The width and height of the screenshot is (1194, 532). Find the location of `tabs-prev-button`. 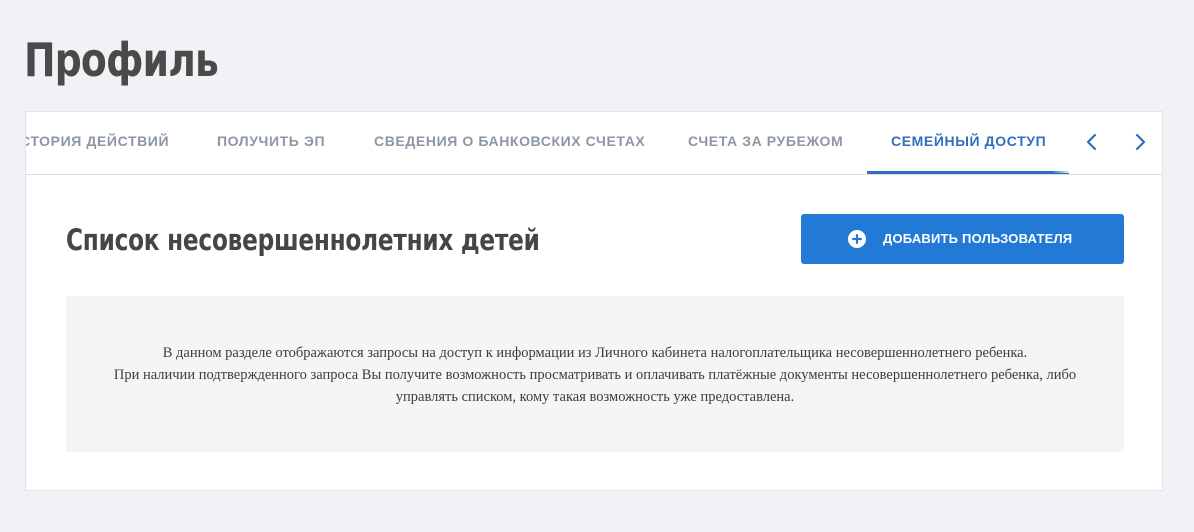

tabs-prev-button is located at coordinates (1092, 142).